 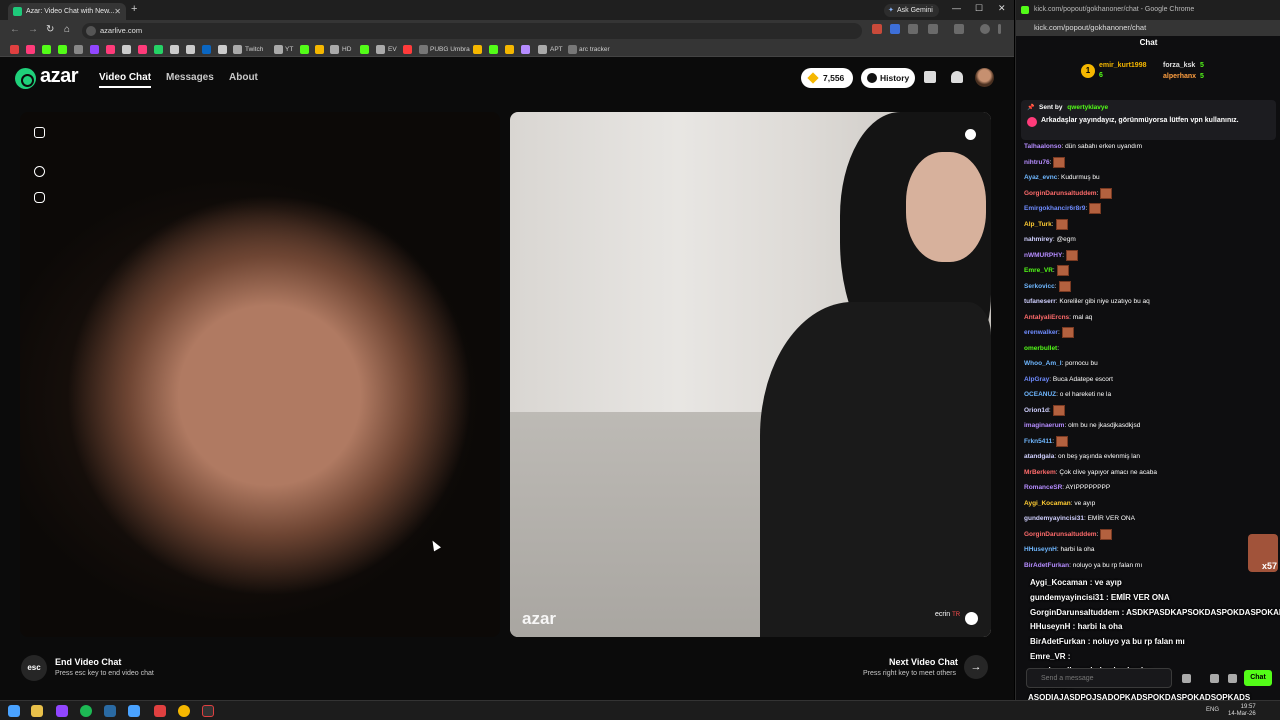 I want to click on chat-username: MrBerkem, so click(x=1040, y=472).